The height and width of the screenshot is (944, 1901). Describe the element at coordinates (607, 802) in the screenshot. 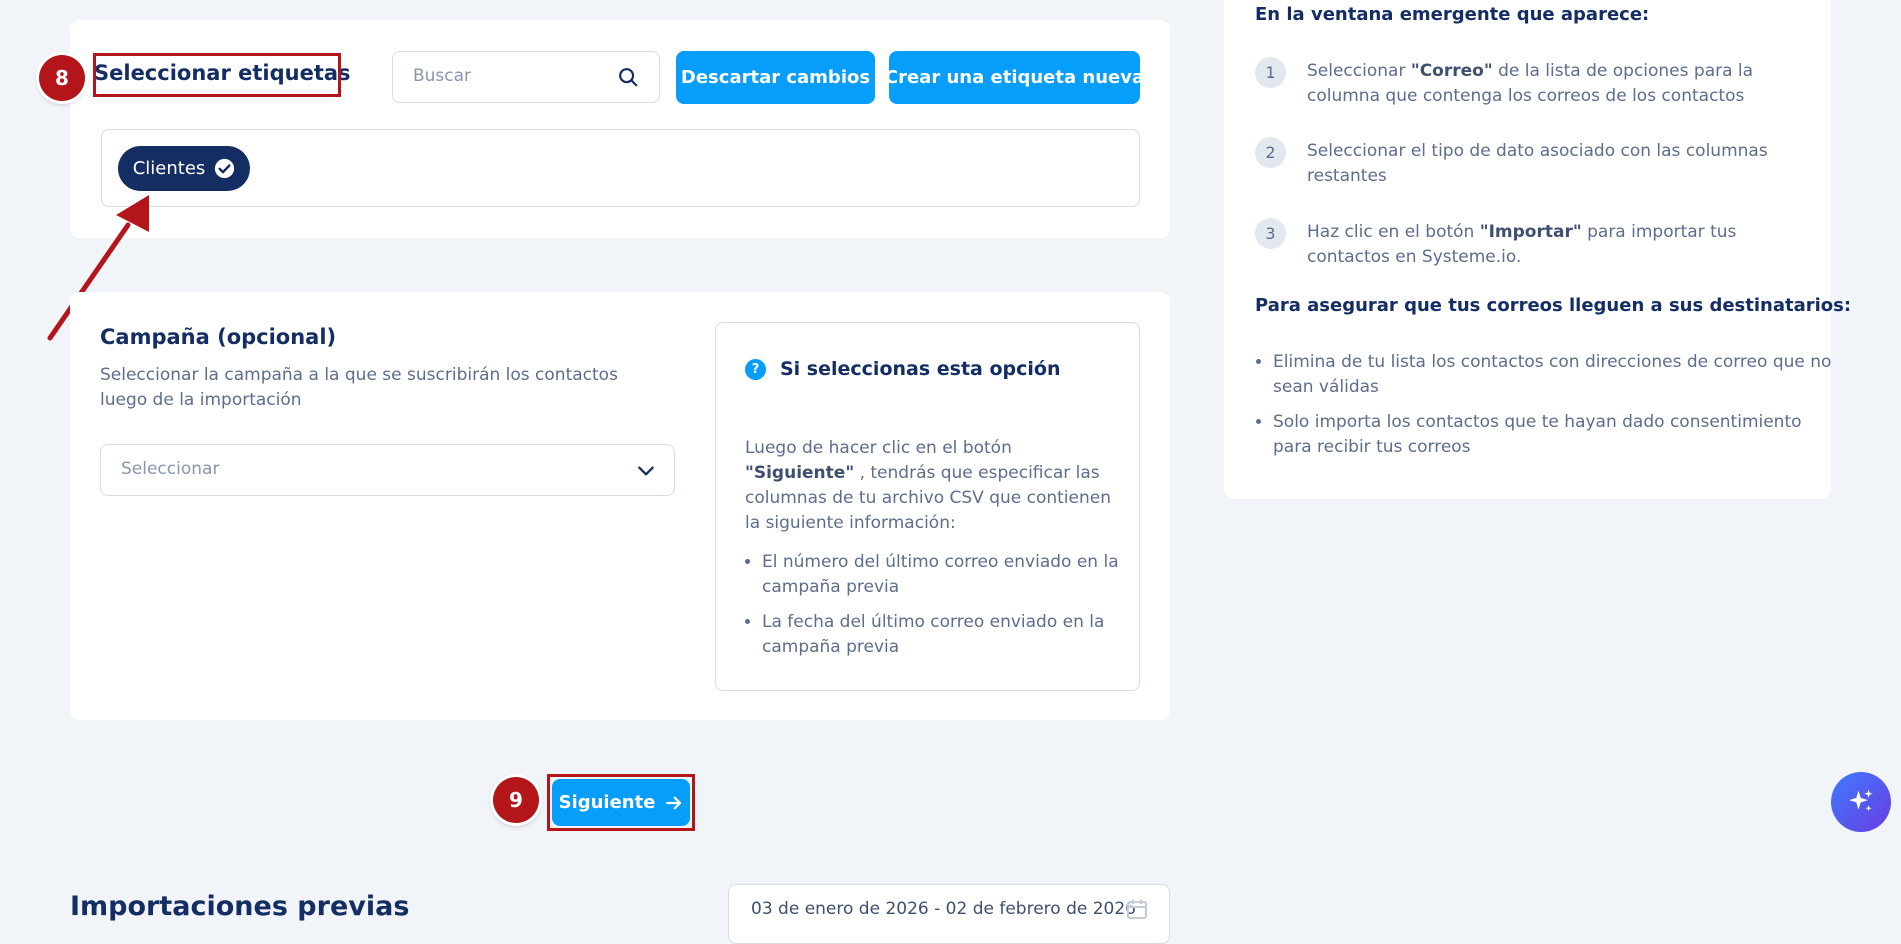

I see `next-button-label: Siguiente` at that location.